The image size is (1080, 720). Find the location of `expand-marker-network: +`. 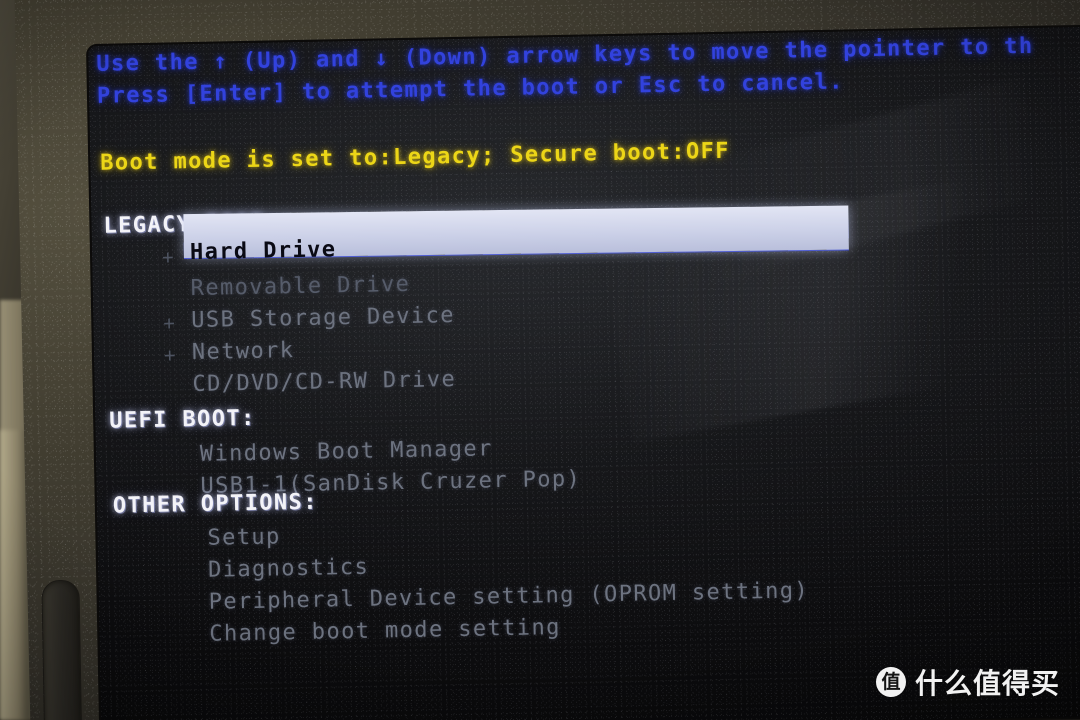

expand-marker-network: + is located at coordinates (170, 355).